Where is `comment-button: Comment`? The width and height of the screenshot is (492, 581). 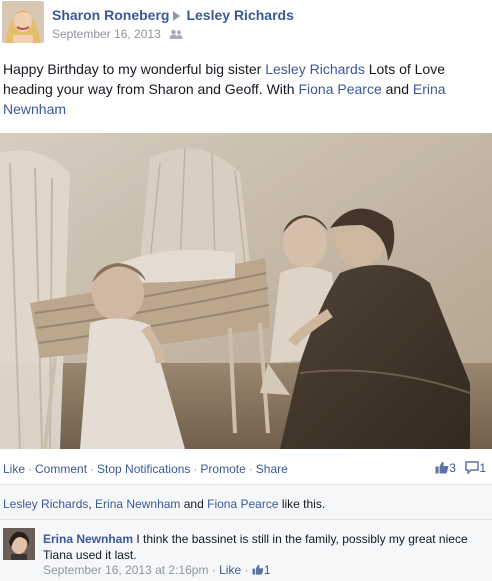 comment-button: Comment is located at coordinates (61, 469).